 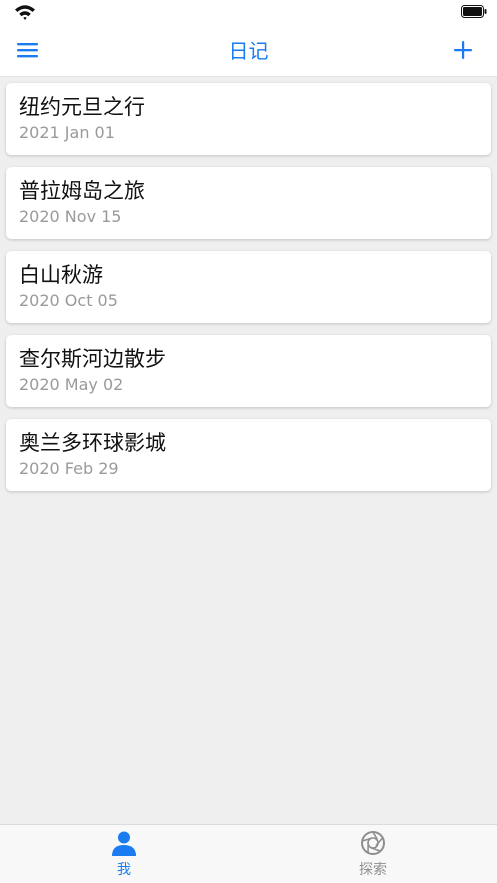 What do you see at coordinates (248, 371) in the screenshot?
I see `diary-entry: 查尔斯河边散步 2020 May 02` at bounding box center [248, 371].